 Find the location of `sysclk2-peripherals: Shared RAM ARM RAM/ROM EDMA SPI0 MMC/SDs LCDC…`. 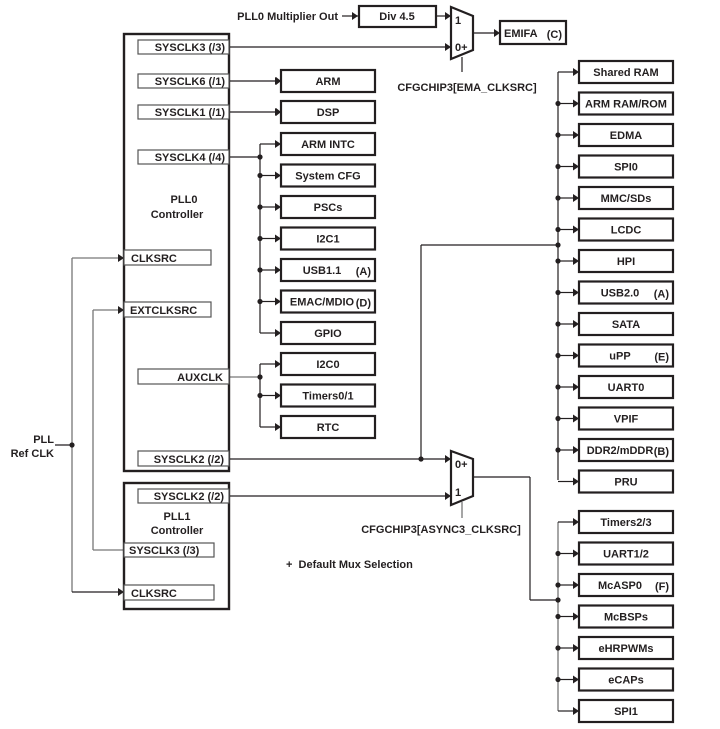

sysclk2-peripherals: Shared RAM ARM RAM/ROM EDMA SPI0 MMC/SDs LCDC… is located at coordinates (615, 276).